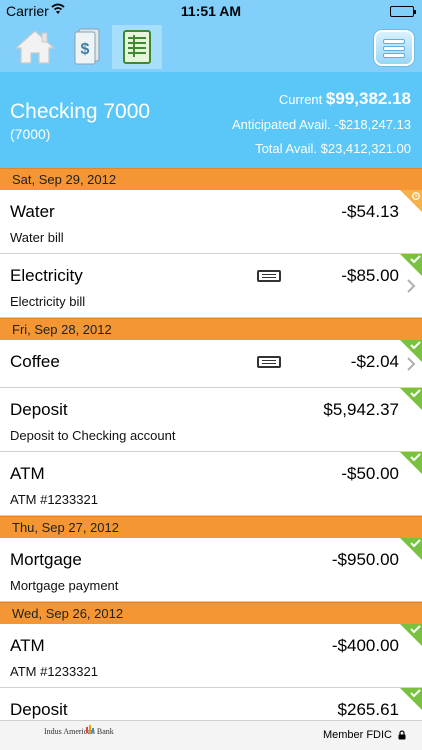 The image size is (422, 750). What do you see at coordinates (403, 11) in the screenshot?
I see `battery-icon` at bounding box center [403, 11].